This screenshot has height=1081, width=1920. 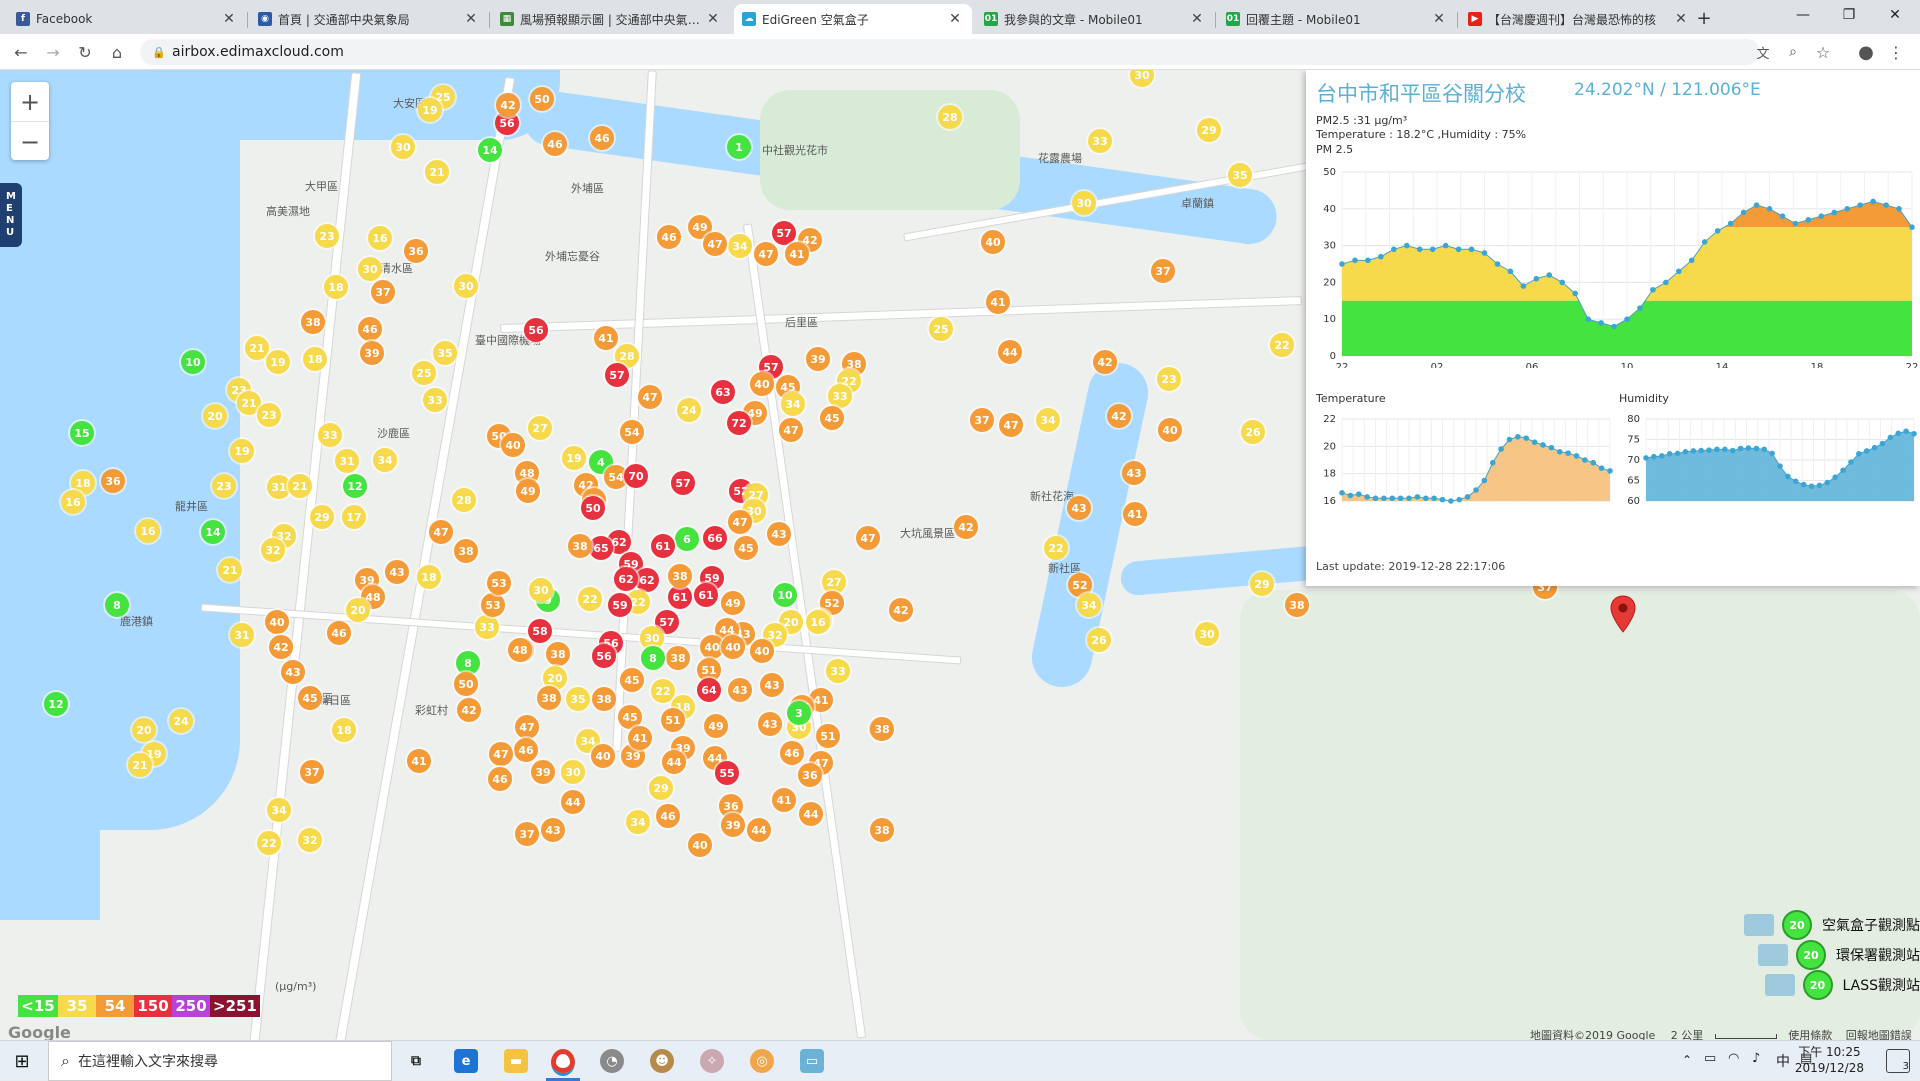 I want to click on report-error-link: 回報地圖錯誤, so click(x=1879, y=1034).